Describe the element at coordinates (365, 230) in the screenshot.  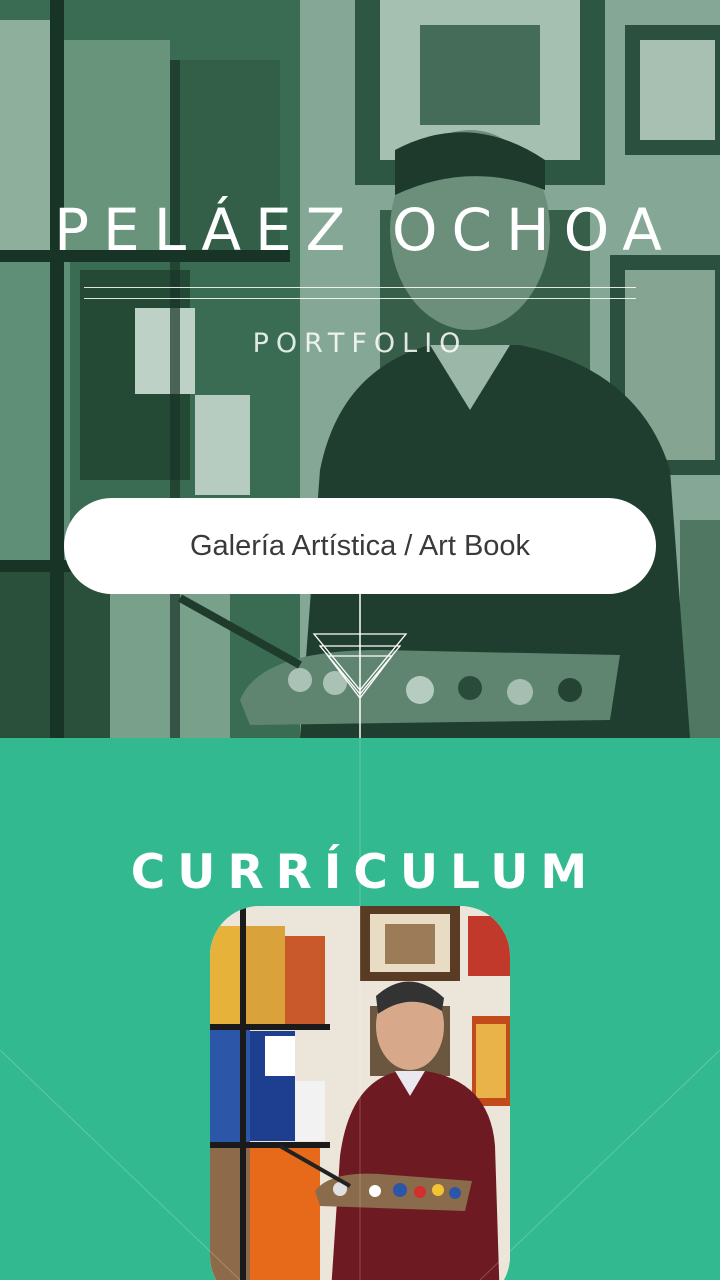
I see `artist-name-title: PELÁEZ OCHOA` at that location.